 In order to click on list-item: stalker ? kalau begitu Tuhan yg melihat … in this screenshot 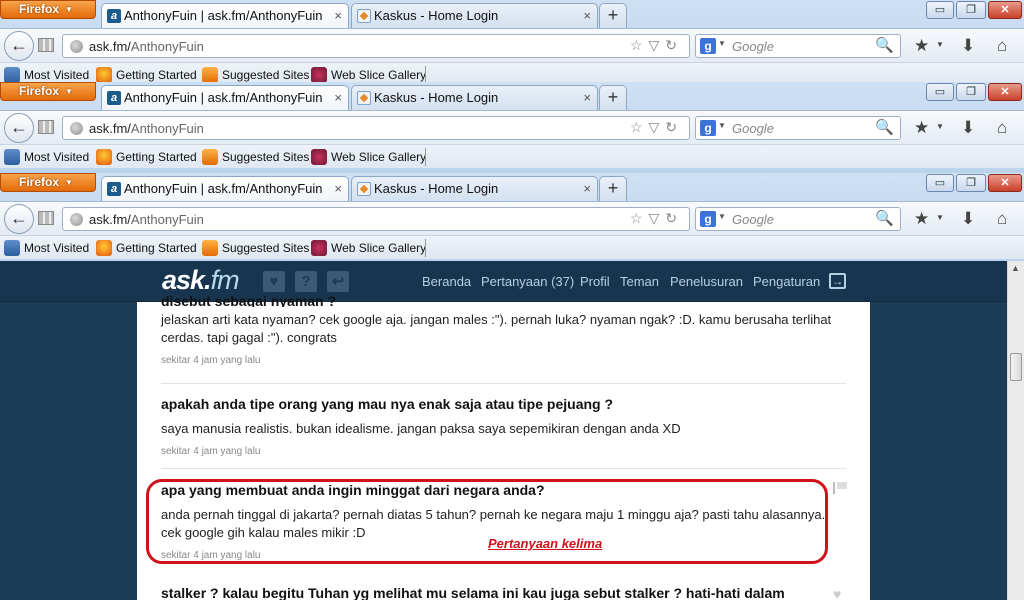, I will do `click(503, 592)`.